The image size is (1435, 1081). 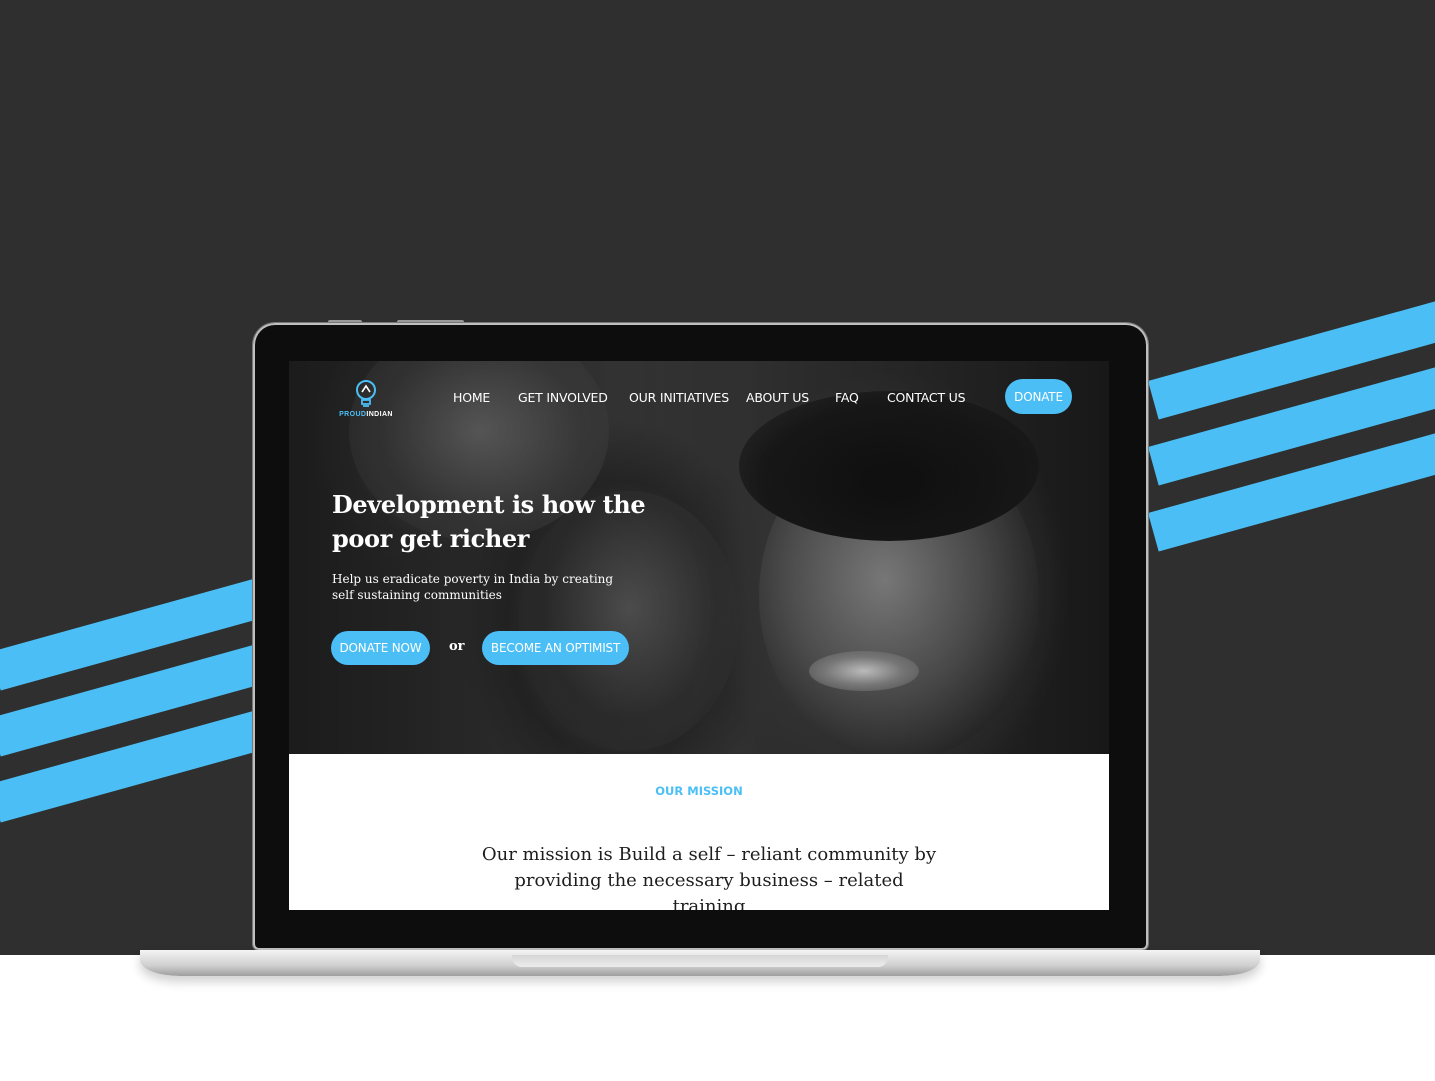 What do you see at coordinates (353, 414) in the screenshot?
I see `logo-word-1: PROUD` at bounding box center [353, 414].